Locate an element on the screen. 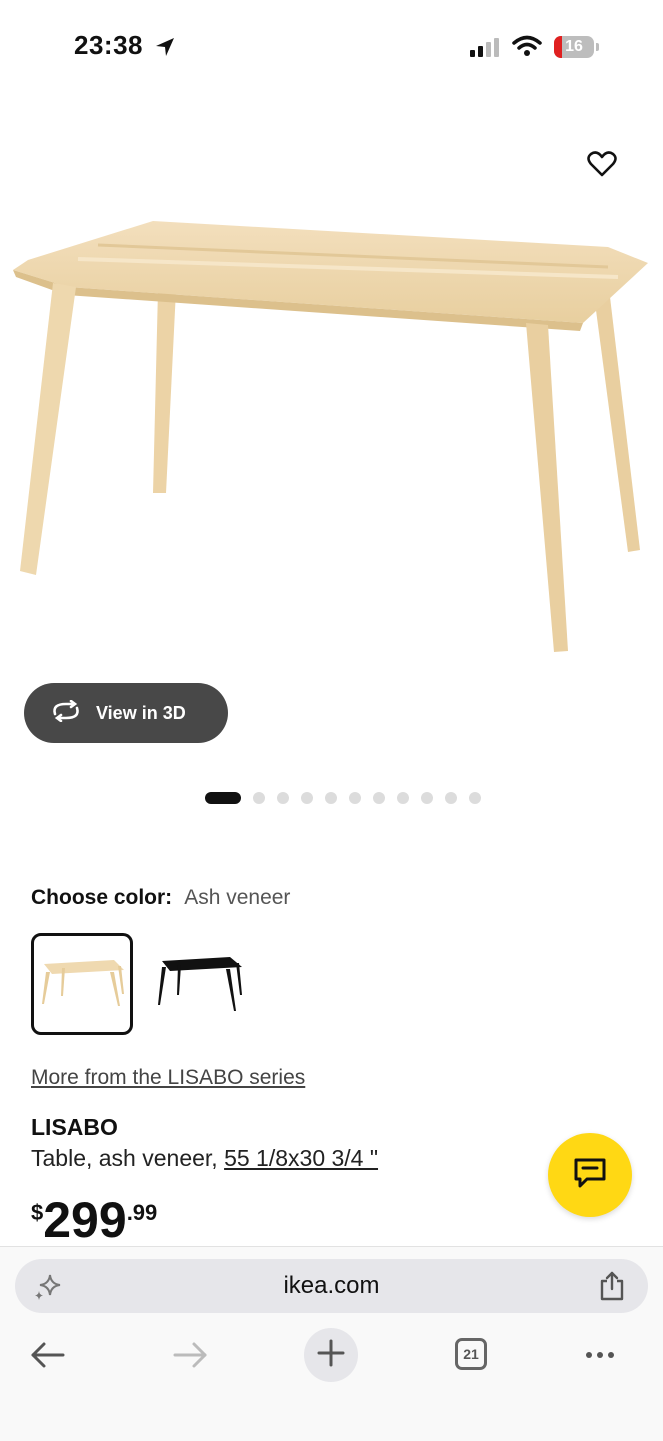  price: $299.99 is located at coordinates (94, 1220).